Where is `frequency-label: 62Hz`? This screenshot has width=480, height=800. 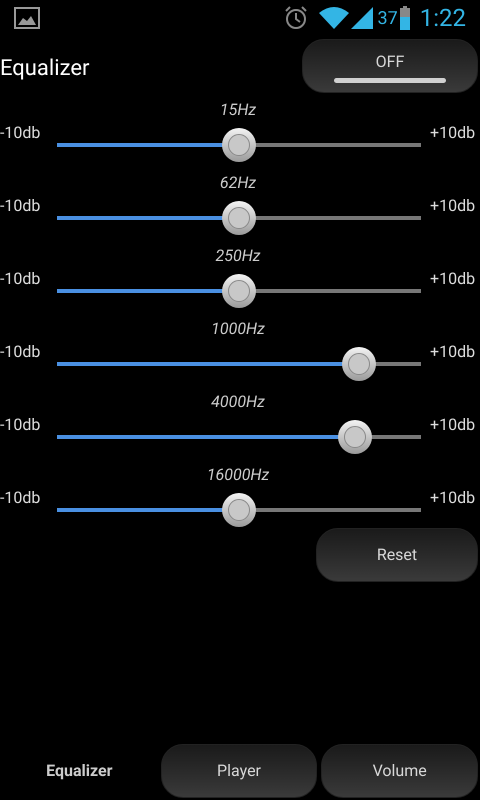
frequency-label: 62Hz is located at coordinates (238, 183).